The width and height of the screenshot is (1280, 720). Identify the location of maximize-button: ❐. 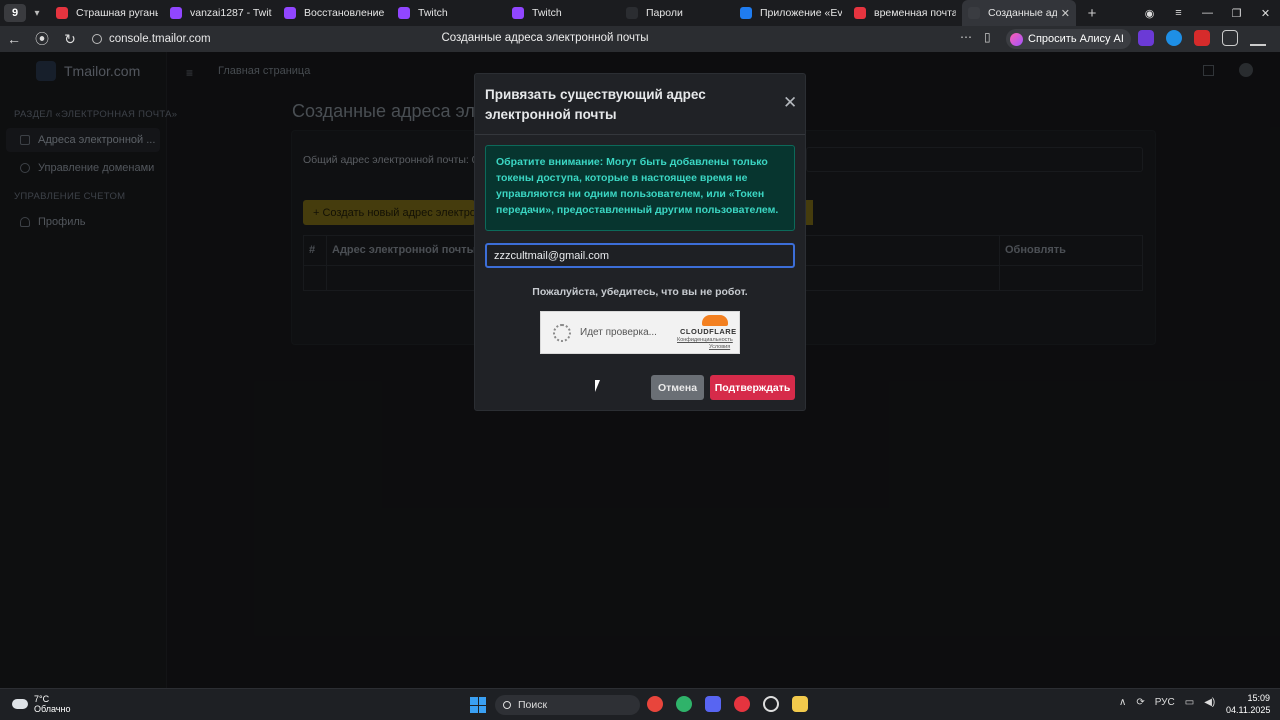
(1236, 13).